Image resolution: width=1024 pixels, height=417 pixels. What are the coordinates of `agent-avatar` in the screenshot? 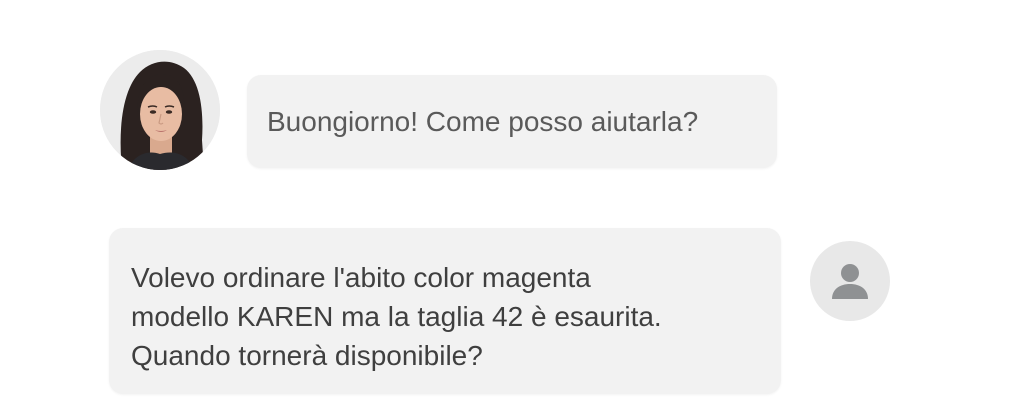 It's located at (160, 110).